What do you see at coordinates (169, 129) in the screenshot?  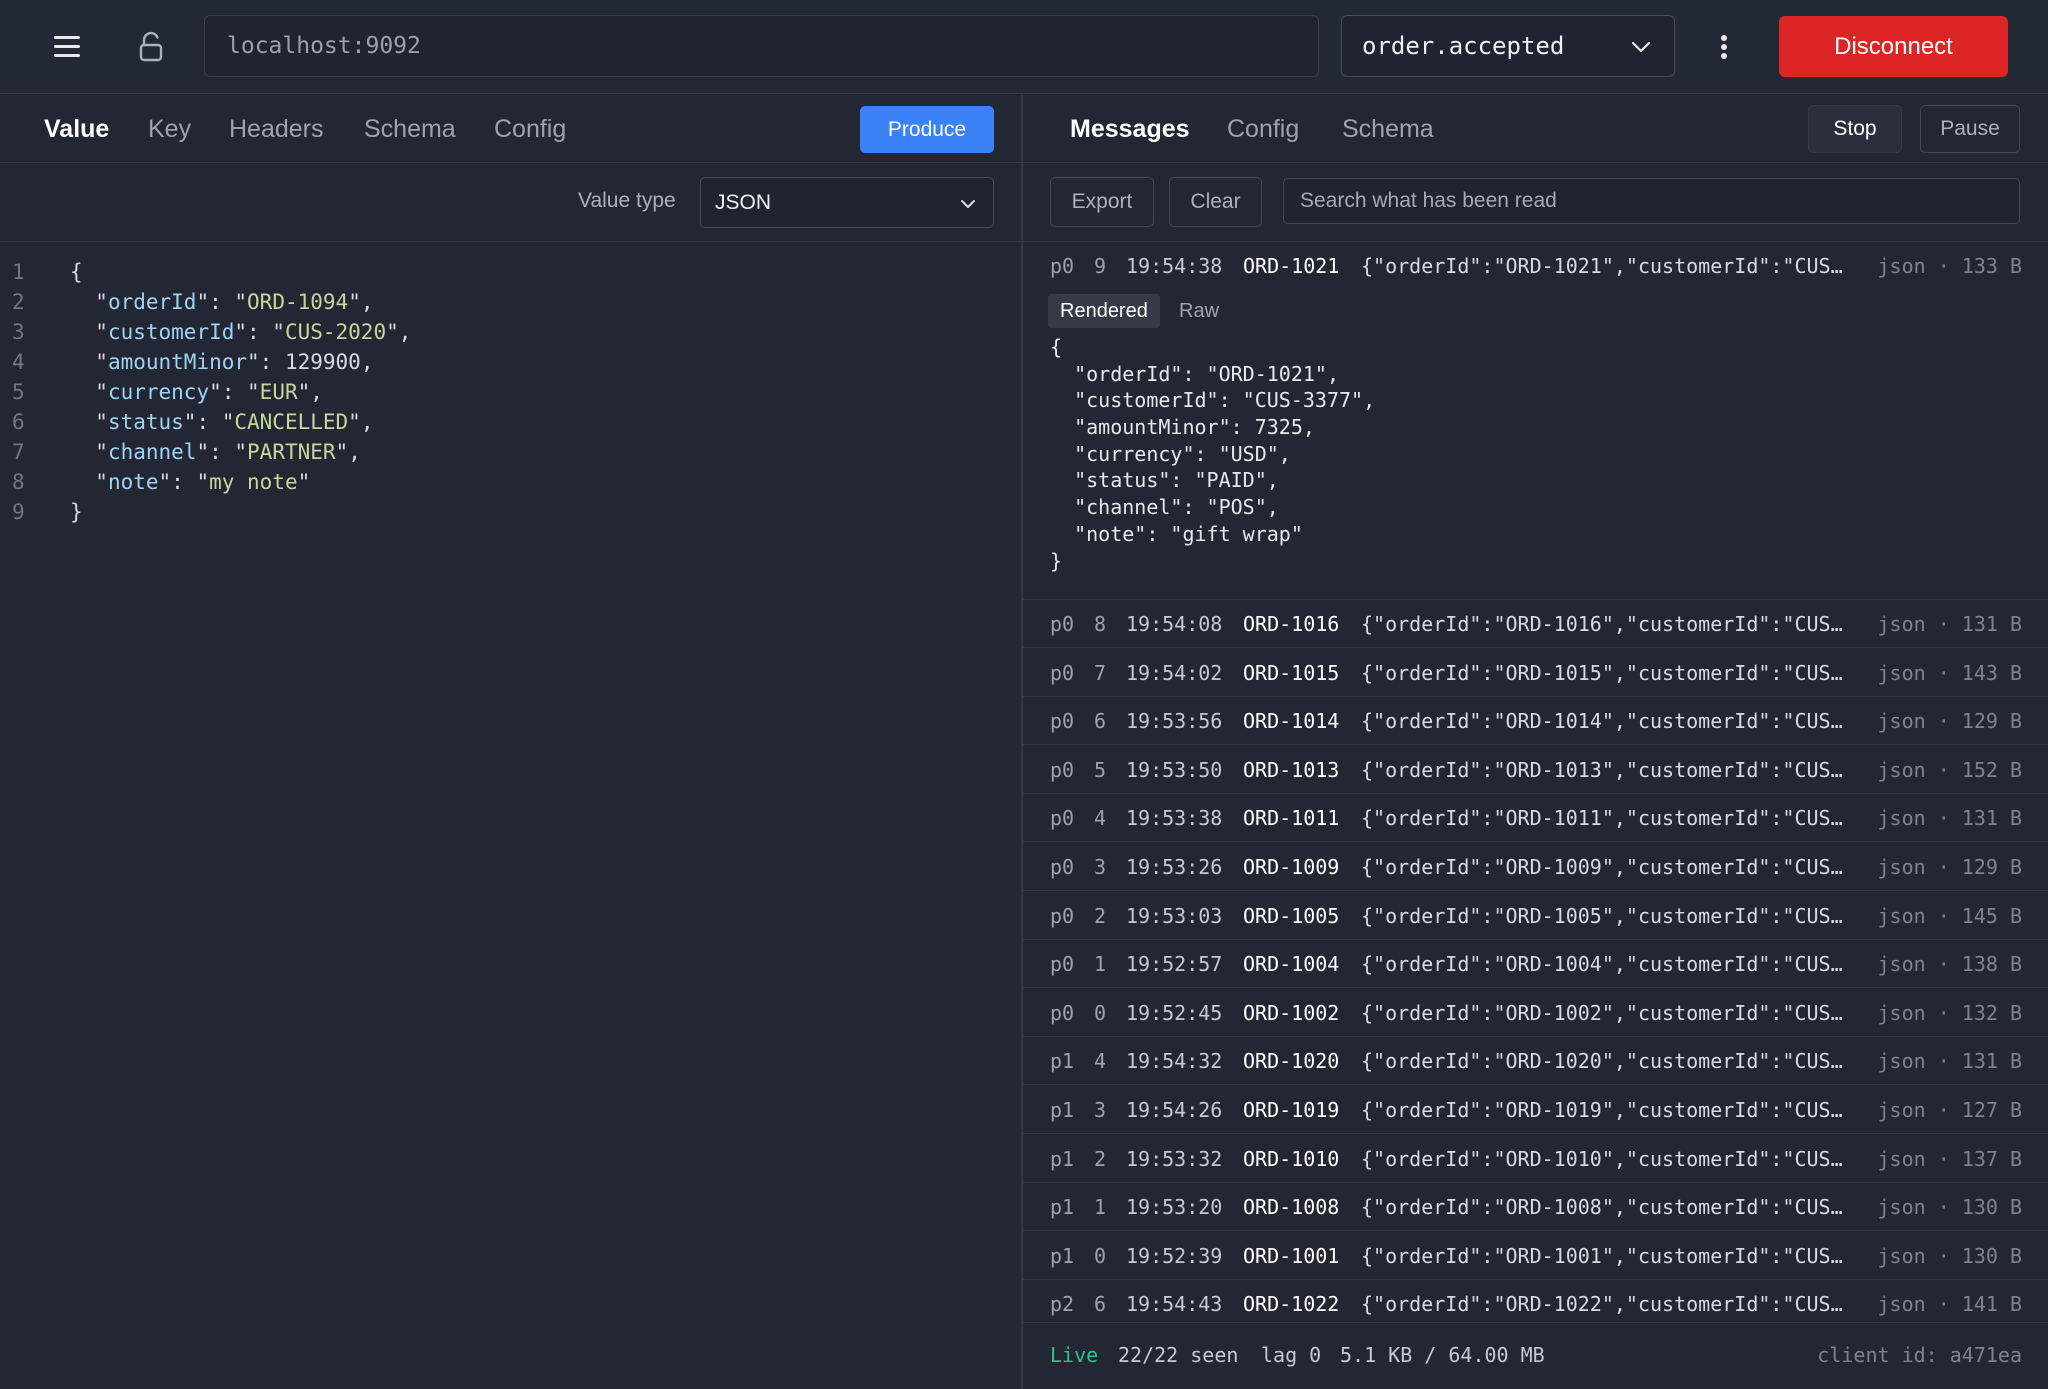 I see `tab-key: Key` at bounding box center [169, 129].